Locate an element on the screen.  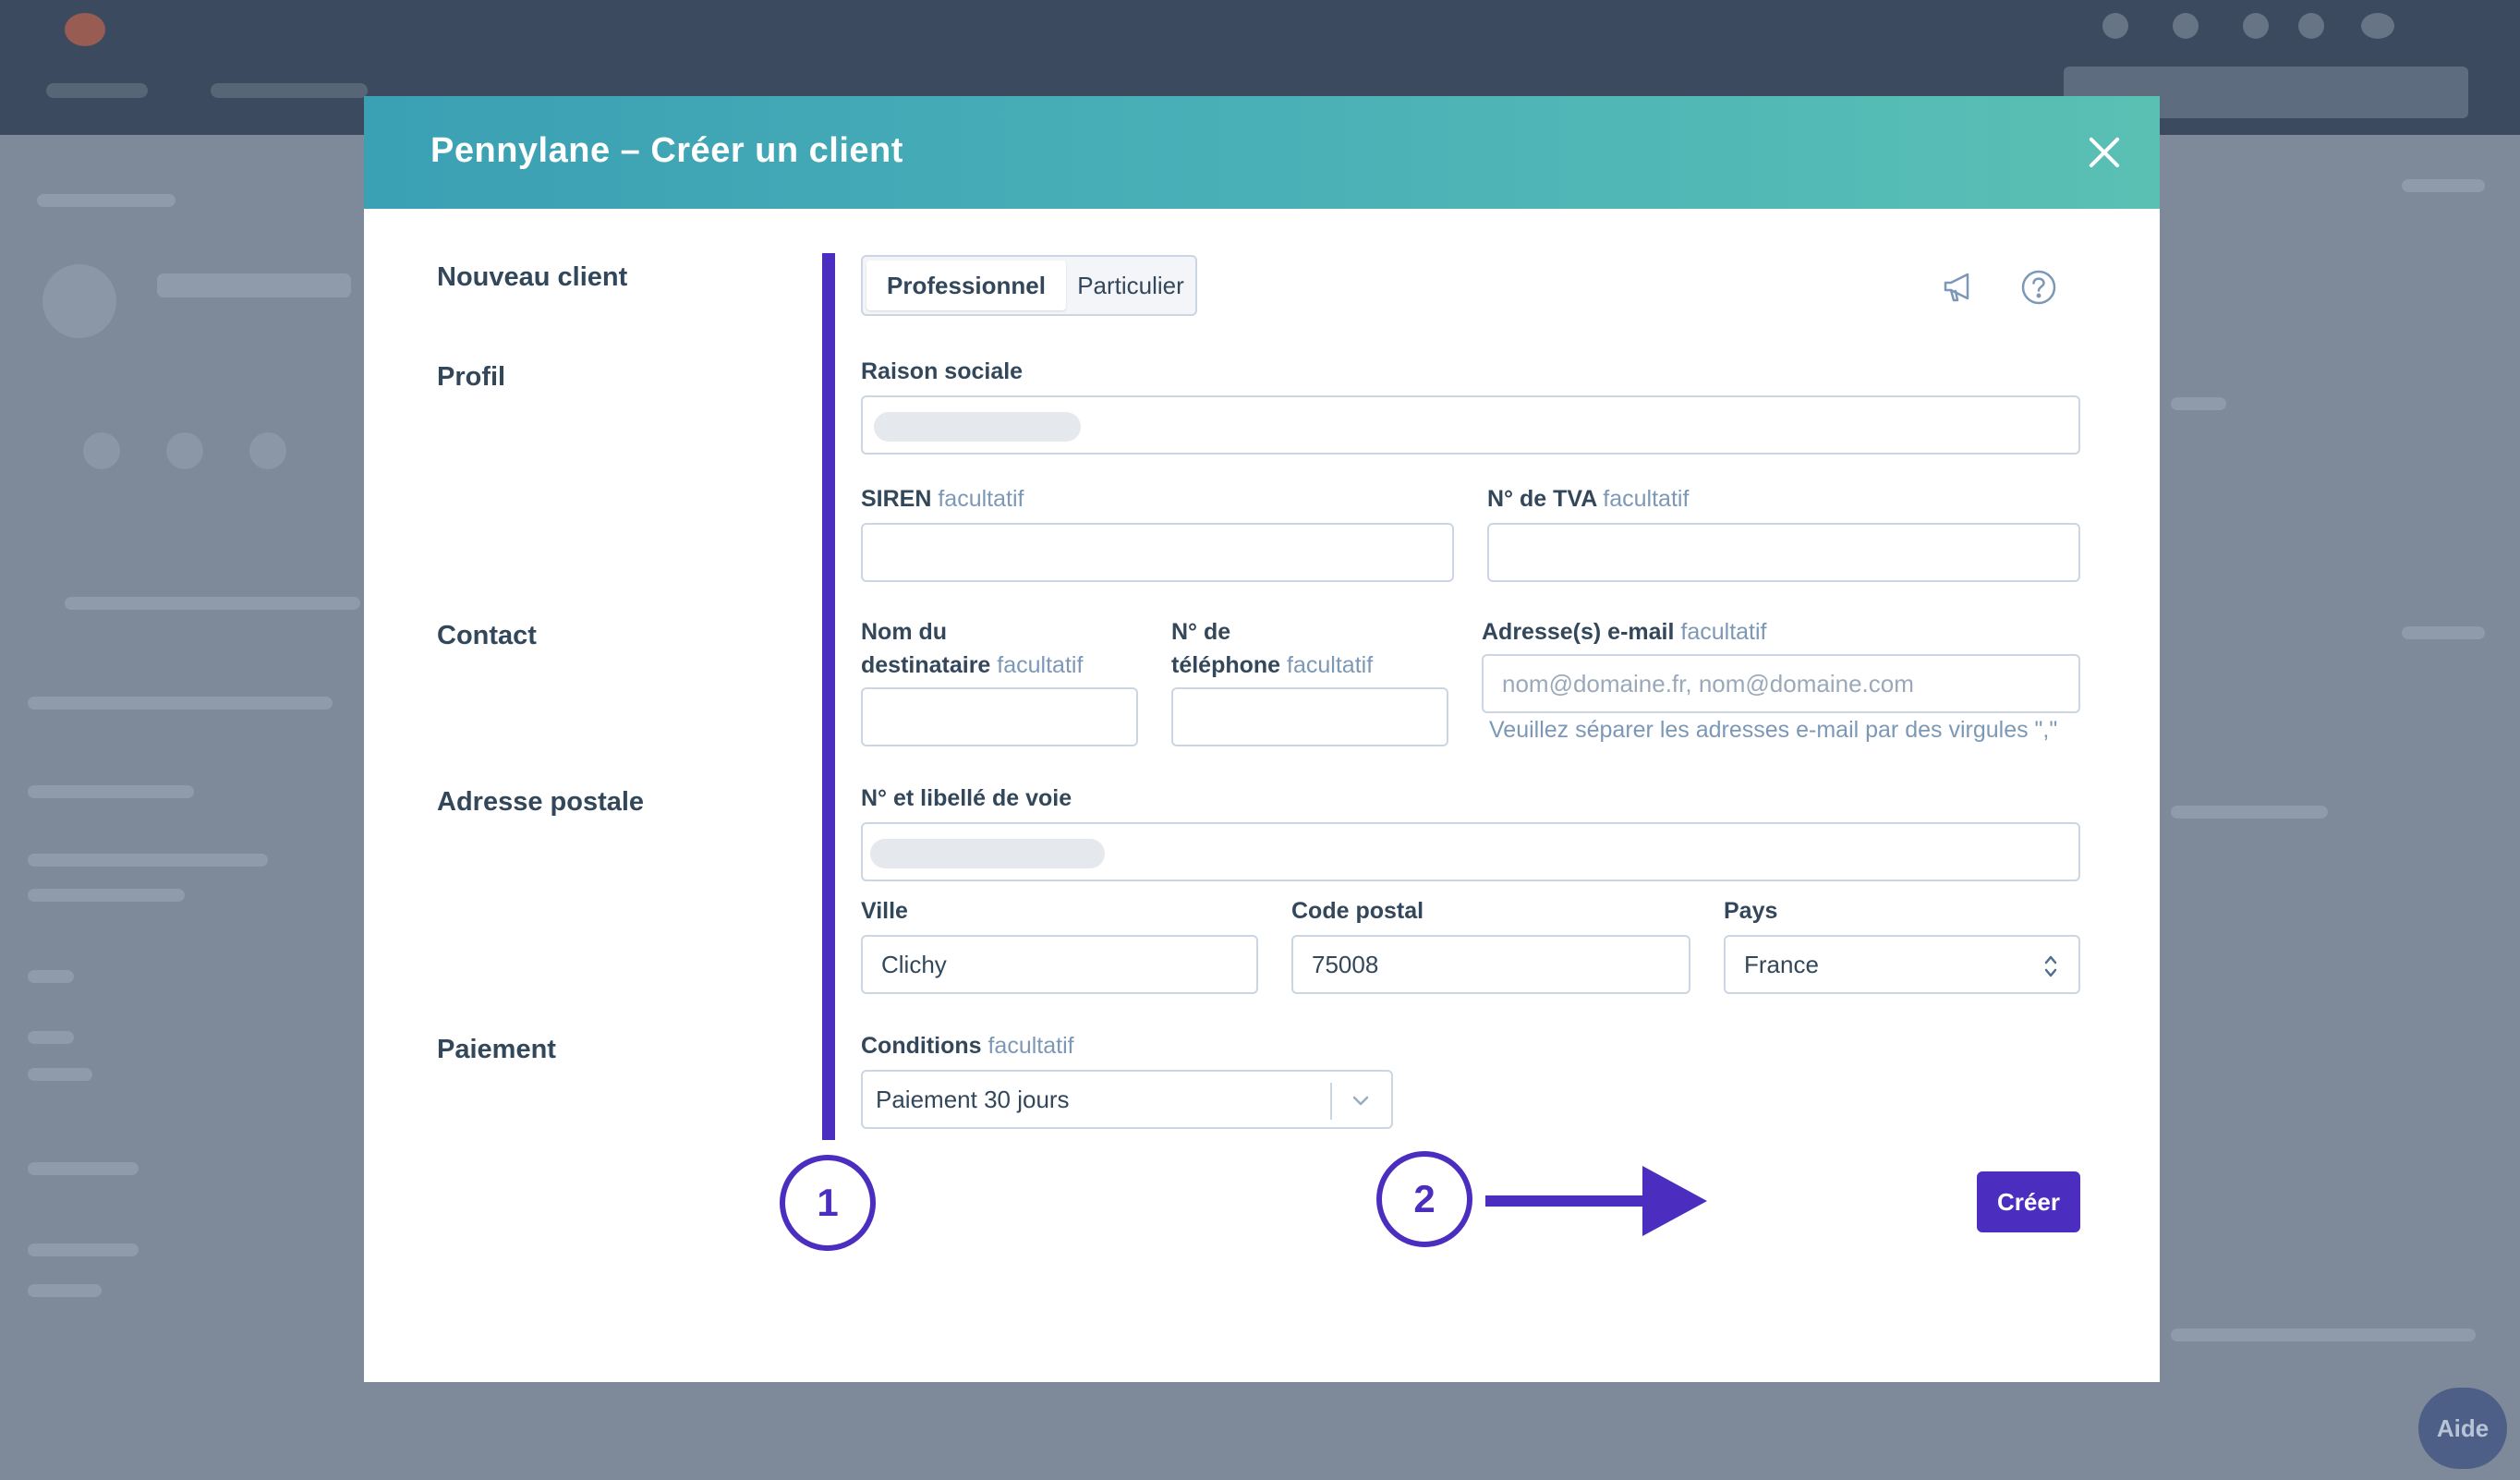
company-name-field is located at coordinates (1470, 425).